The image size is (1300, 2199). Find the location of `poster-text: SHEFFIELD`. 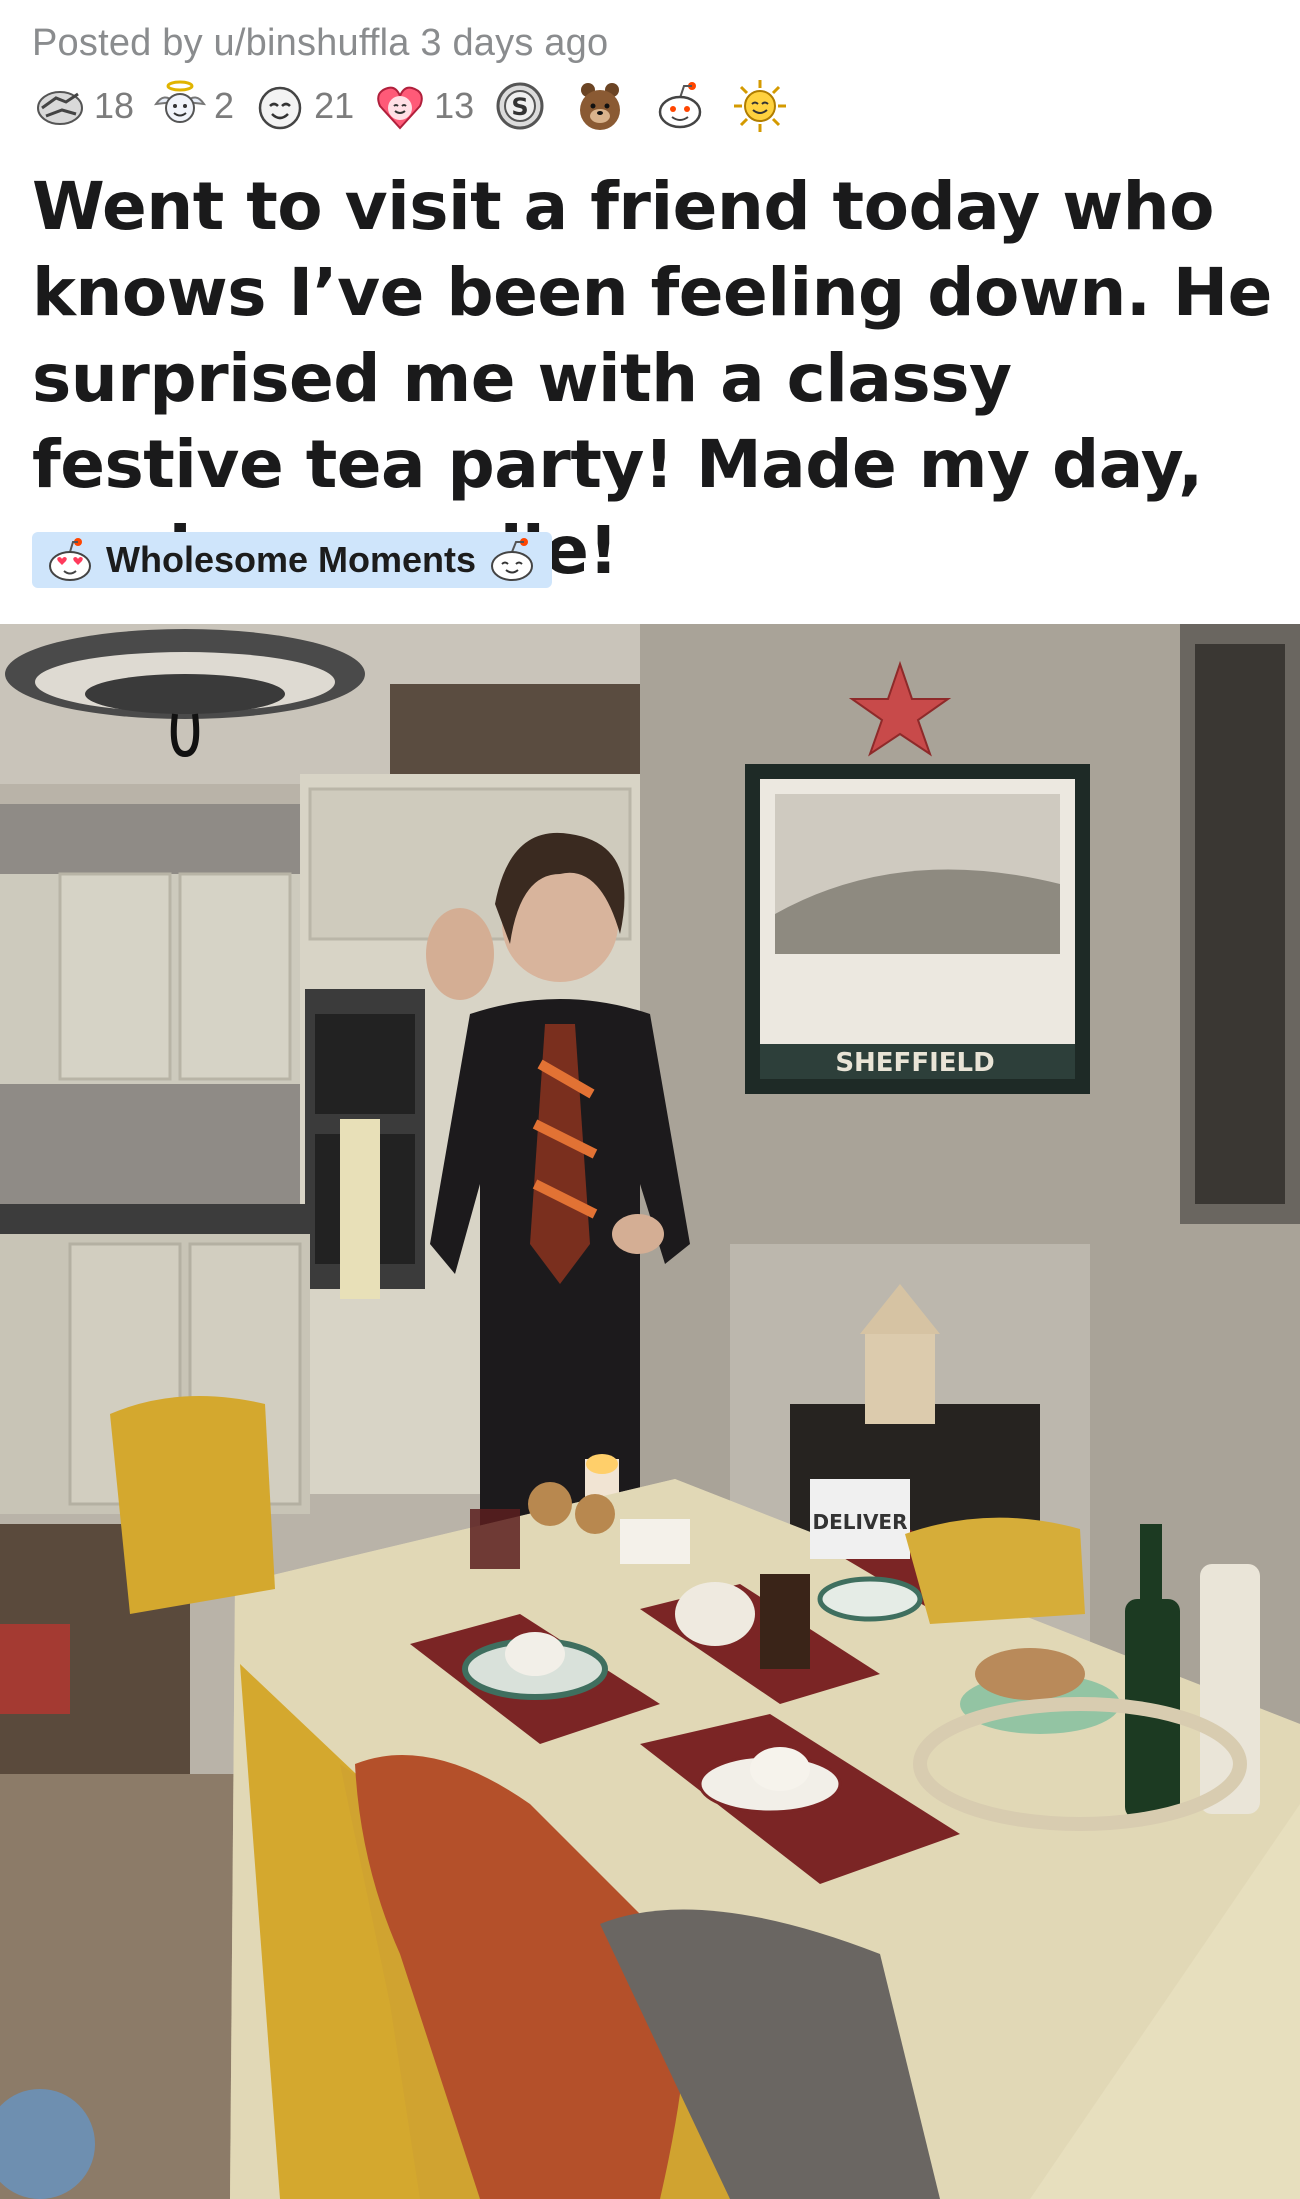

poster-text: SHEFFIELD is located at coordinates (914, 1063).